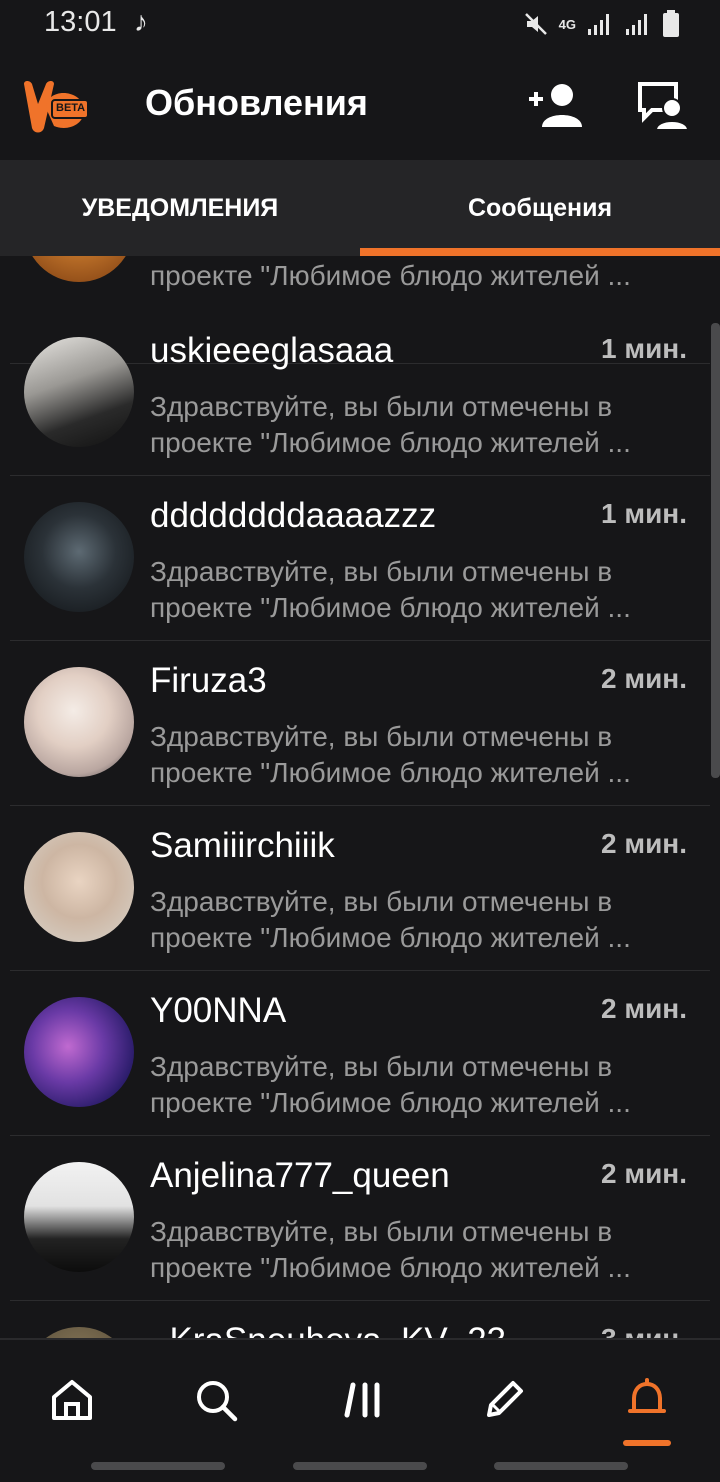  I want to click on message-time: 3 мин., so click(644, 1330).